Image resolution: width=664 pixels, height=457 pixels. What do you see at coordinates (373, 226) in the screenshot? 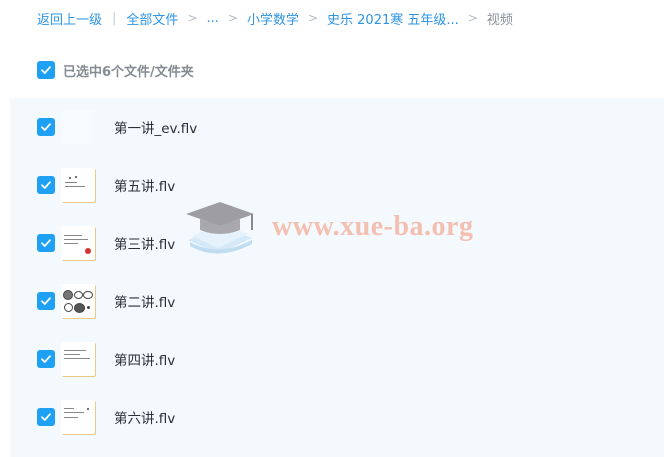
I see `watermark-text: www.xue-ba.org` at bounding box center [373, 226].